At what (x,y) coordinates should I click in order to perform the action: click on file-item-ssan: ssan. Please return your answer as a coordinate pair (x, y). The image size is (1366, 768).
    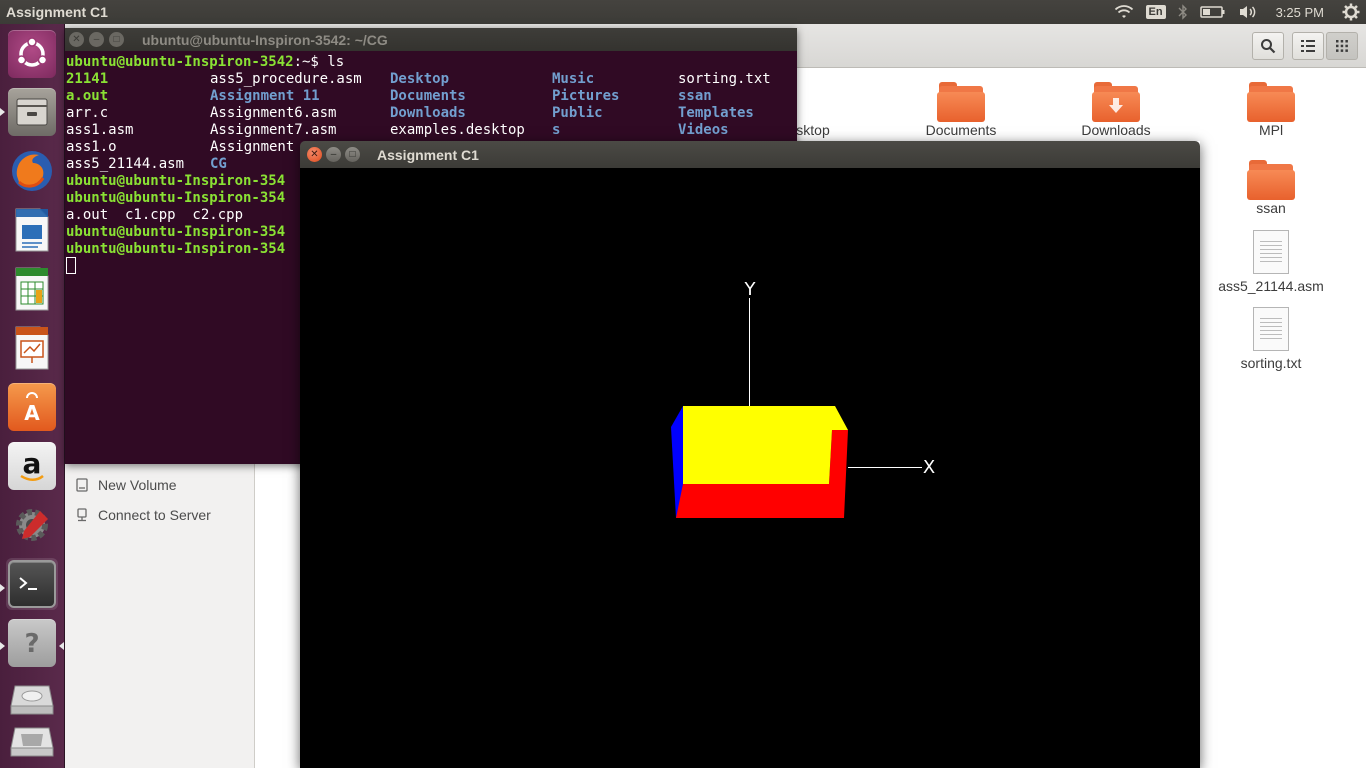
    Looking at the image, I should click on (1271, 188).